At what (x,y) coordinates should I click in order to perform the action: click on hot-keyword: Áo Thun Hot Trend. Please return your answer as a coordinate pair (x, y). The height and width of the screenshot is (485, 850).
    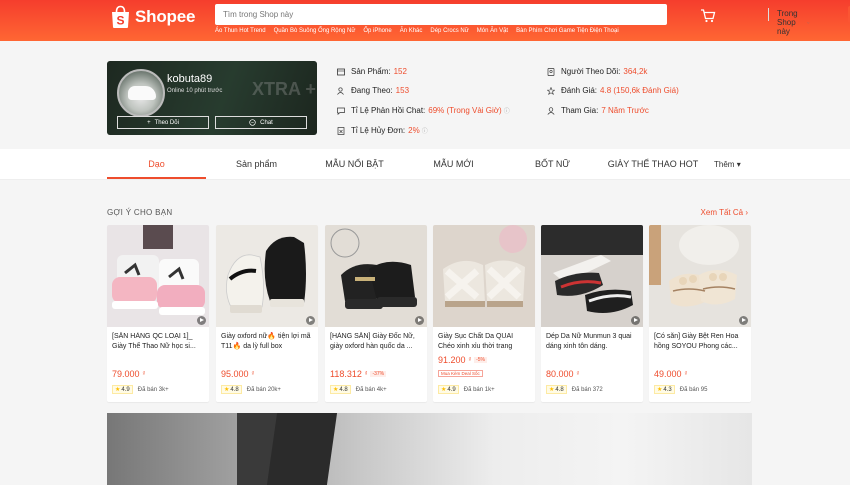
    Looking at the image, I should click on (240, 31).